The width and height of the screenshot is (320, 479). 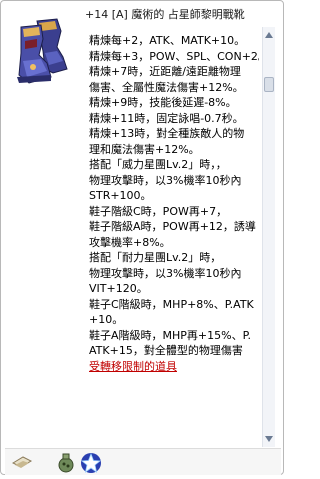 I want to click on description-line: 精煉+13時，對全種族敵人的物, so click(x=167, y=133).